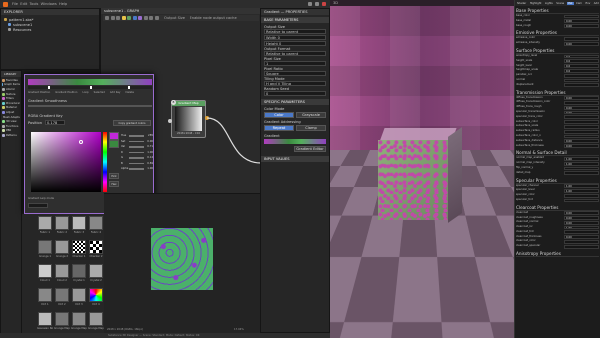 Image resolution: width=600 pixels, height=338 pixels. What do you see at coordinates (557, 254) in the screenshot?
I see `material-section-title: Anisotropy Properties` at bounding box center [557, 254].